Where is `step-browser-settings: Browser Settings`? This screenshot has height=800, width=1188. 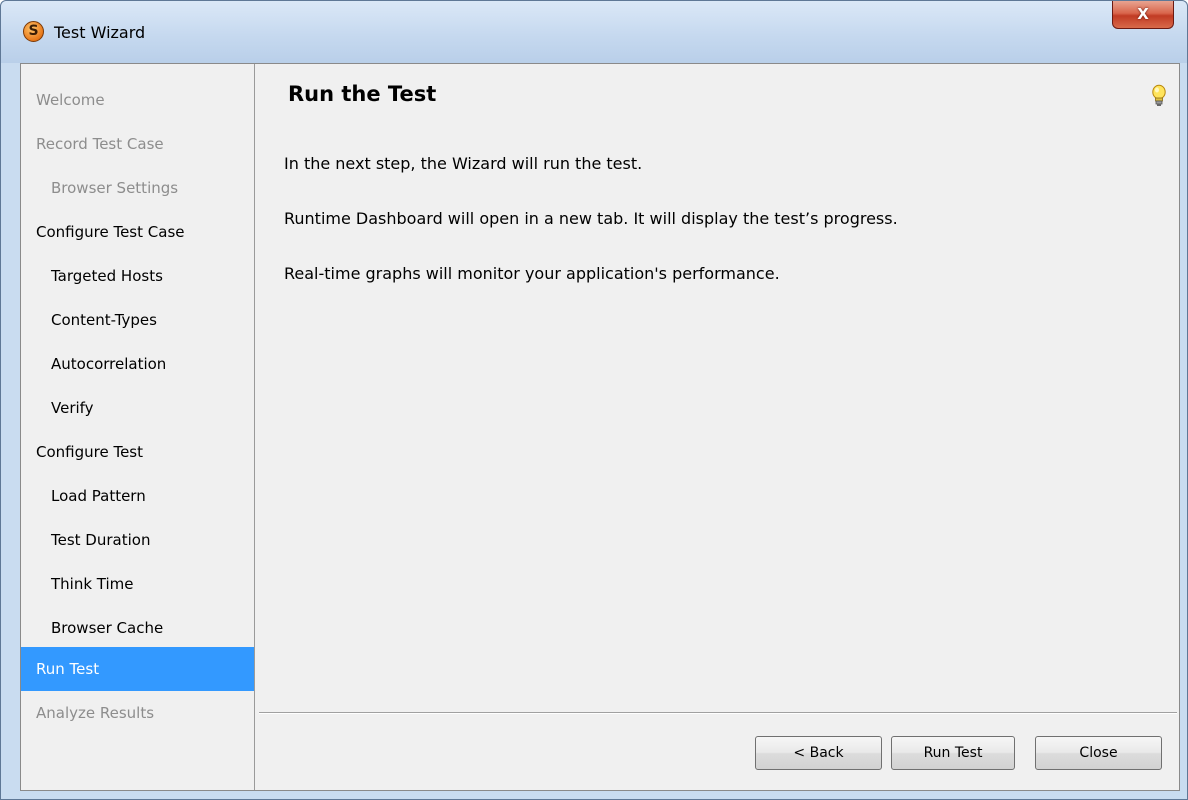
step-browser-settings: Browser Settings is located at coordinates (137, 188).